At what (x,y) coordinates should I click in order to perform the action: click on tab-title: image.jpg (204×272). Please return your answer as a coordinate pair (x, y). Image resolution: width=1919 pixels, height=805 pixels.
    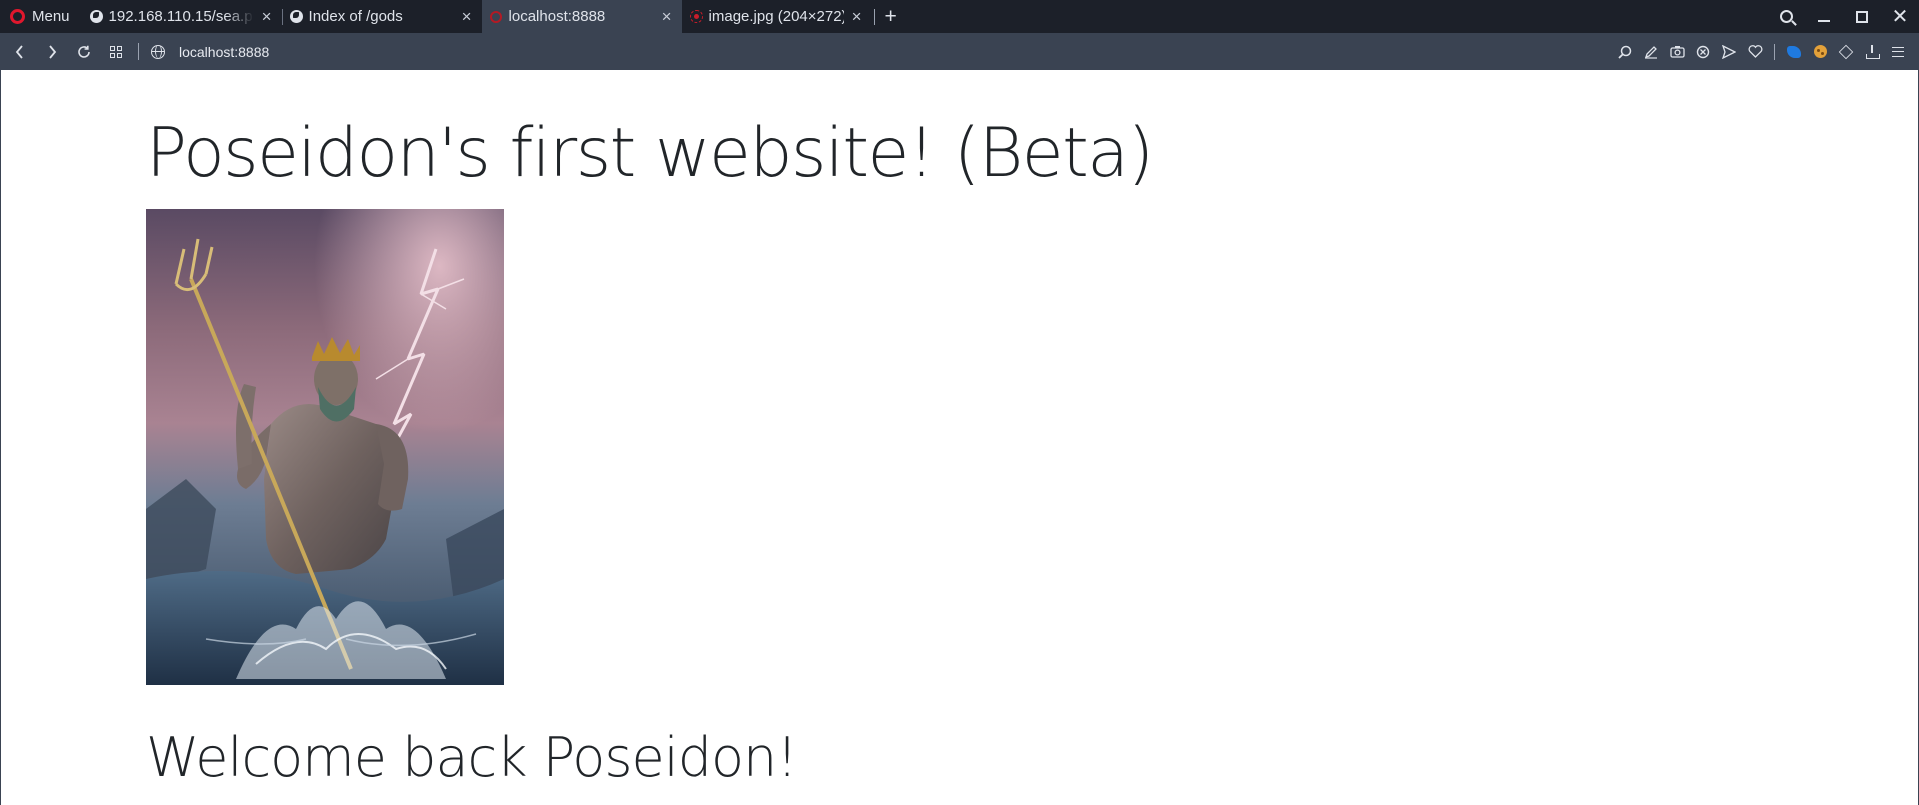
    Looking at the image, I should click on (776, 16).